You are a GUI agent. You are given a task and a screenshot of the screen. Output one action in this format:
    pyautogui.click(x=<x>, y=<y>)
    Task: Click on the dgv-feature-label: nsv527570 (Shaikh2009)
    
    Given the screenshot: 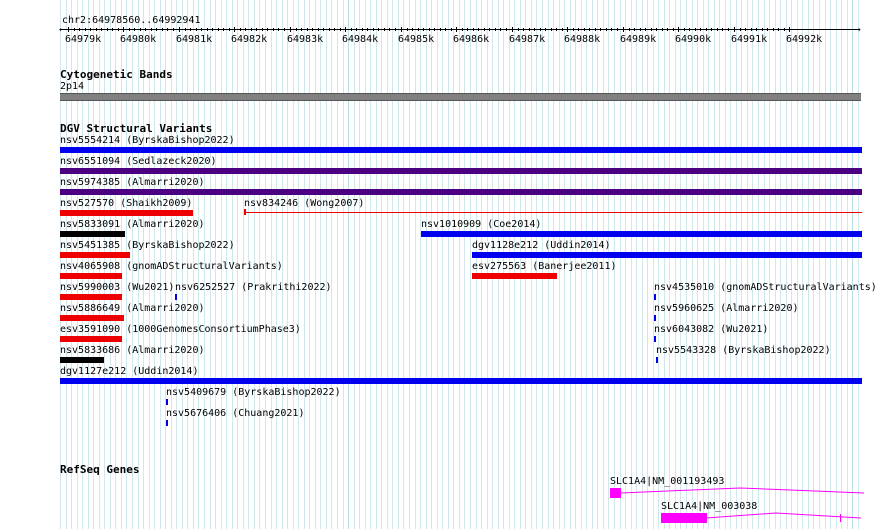 What is the action you would take?
    pyautogui.click(x=126, y=203)
    